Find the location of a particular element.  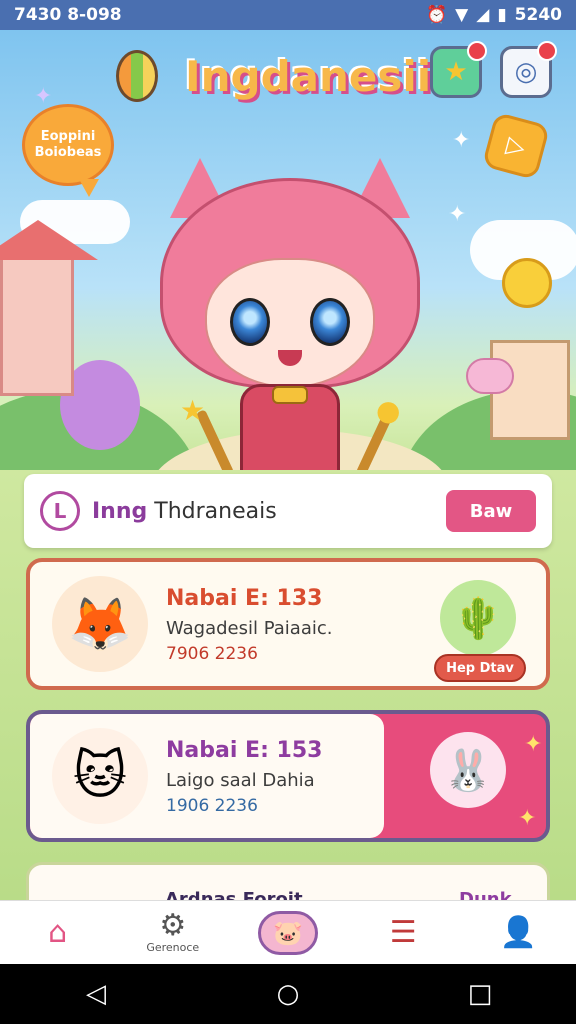

bunny-mascot-icon: 🐰 is located at coordinates (468, 770).